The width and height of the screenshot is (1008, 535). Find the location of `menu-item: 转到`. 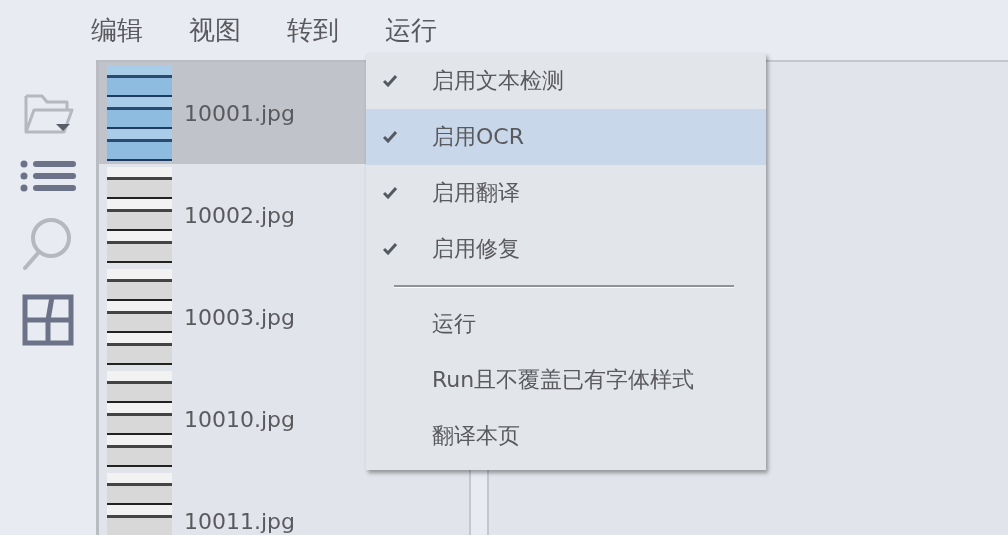

menu-item: 转到 is located at coordinates (313, 30).